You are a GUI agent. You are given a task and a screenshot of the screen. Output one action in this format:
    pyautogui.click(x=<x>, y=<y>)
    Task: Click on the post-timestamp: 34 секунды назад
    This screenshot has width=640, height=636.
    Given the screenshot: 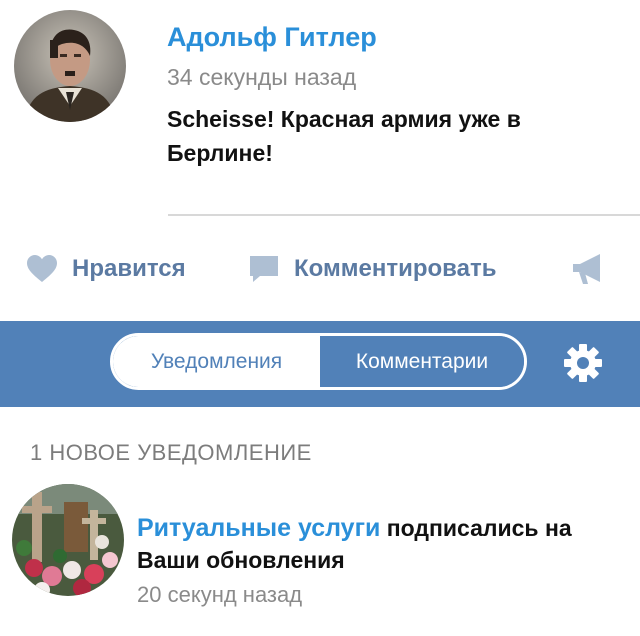 What is the action you would take?
    pyautogui.click(x=262, y=77)
    